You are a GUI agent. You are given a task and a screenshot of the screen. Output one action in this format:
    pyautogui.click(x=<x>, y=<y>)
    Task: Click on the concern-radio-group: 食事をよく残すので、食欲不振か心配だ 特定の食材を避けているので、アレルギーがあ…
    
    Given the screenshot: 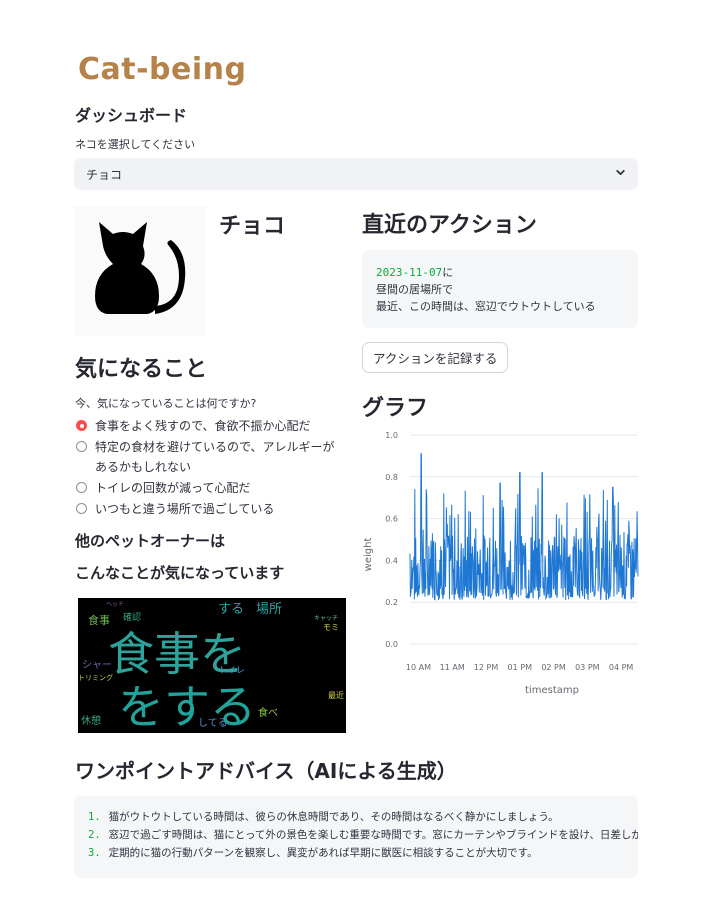 What is the action you would take?
    pyautogui.click(x=207, y=468)
    